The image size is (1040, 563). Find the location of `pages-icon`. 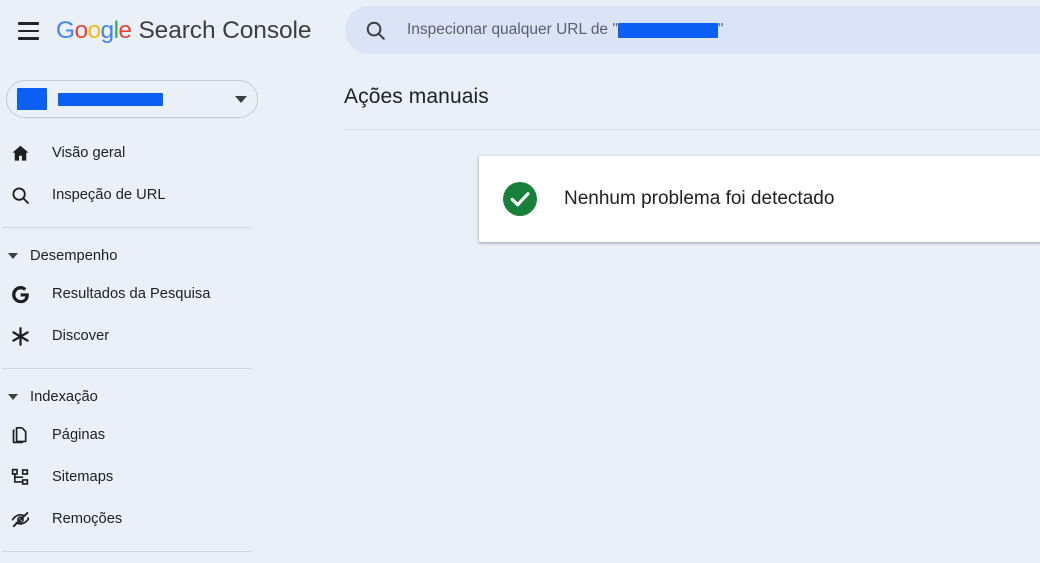

pages-icon is located at coordinates (24, 435).